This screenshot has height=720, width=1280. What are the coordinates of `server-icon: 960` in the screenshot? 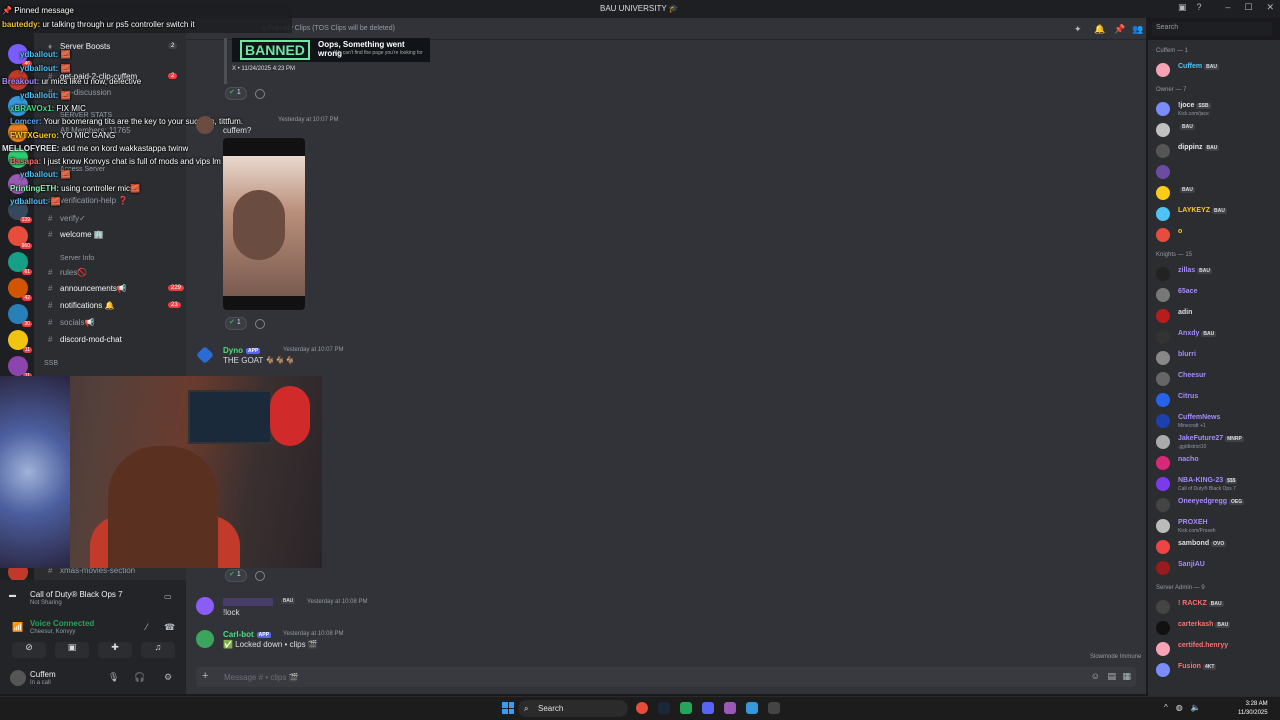 It's located at (20, 237).